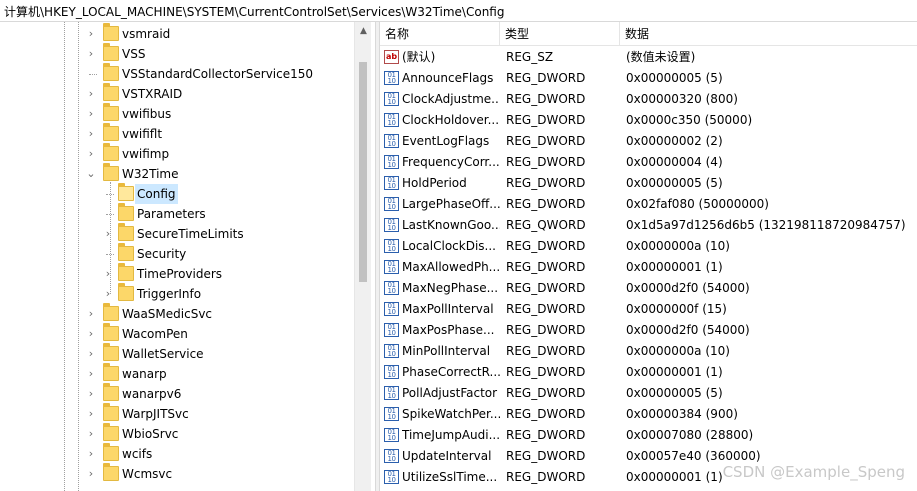 This screenshot has width=917, height=491. What do you see at coordinates (177, 193) in the screenshot?
I see `tree-item: Config` at bounding box center [177, 193].